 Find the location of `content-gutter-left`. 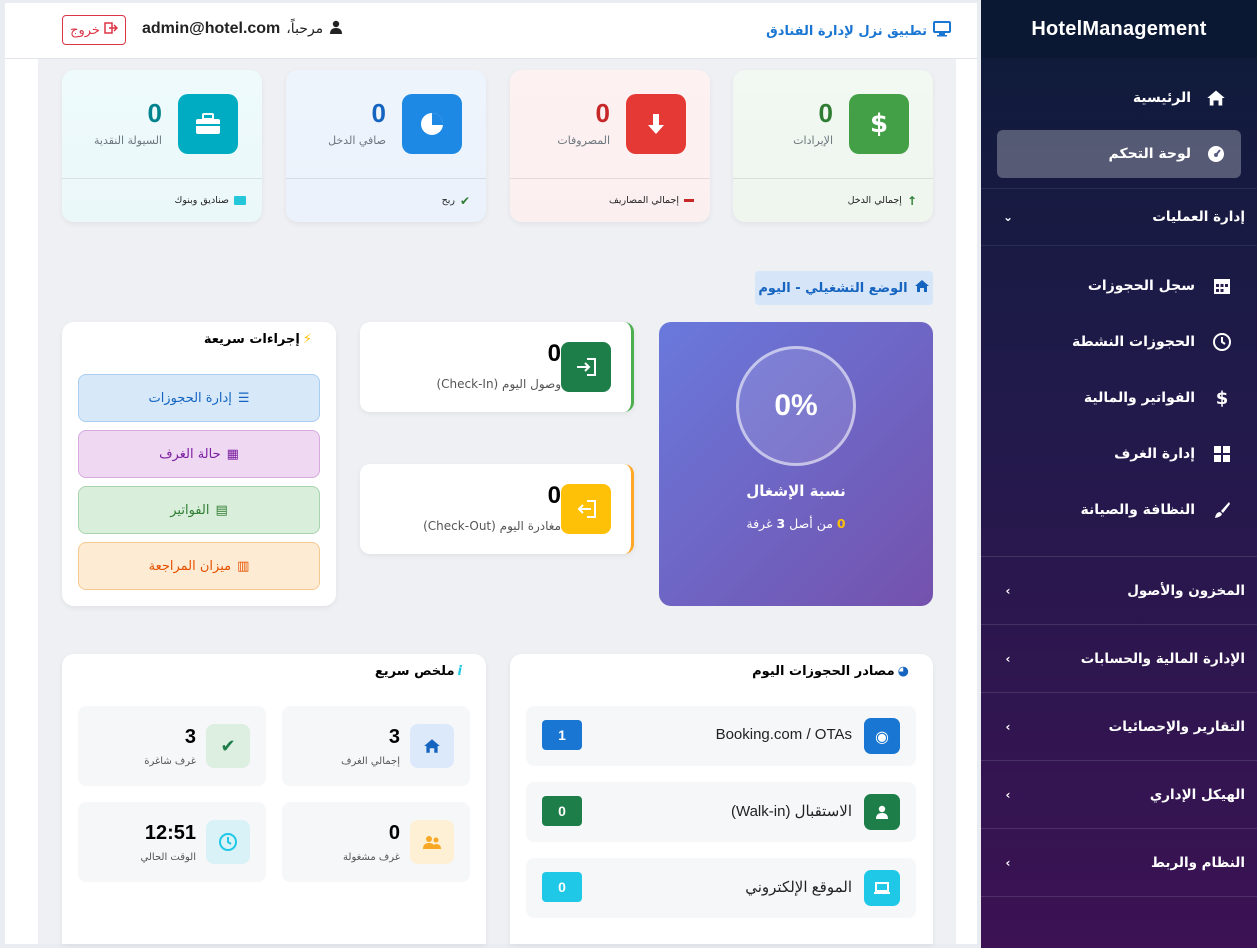

content-gutter-left is located at coordinates (21, 501).